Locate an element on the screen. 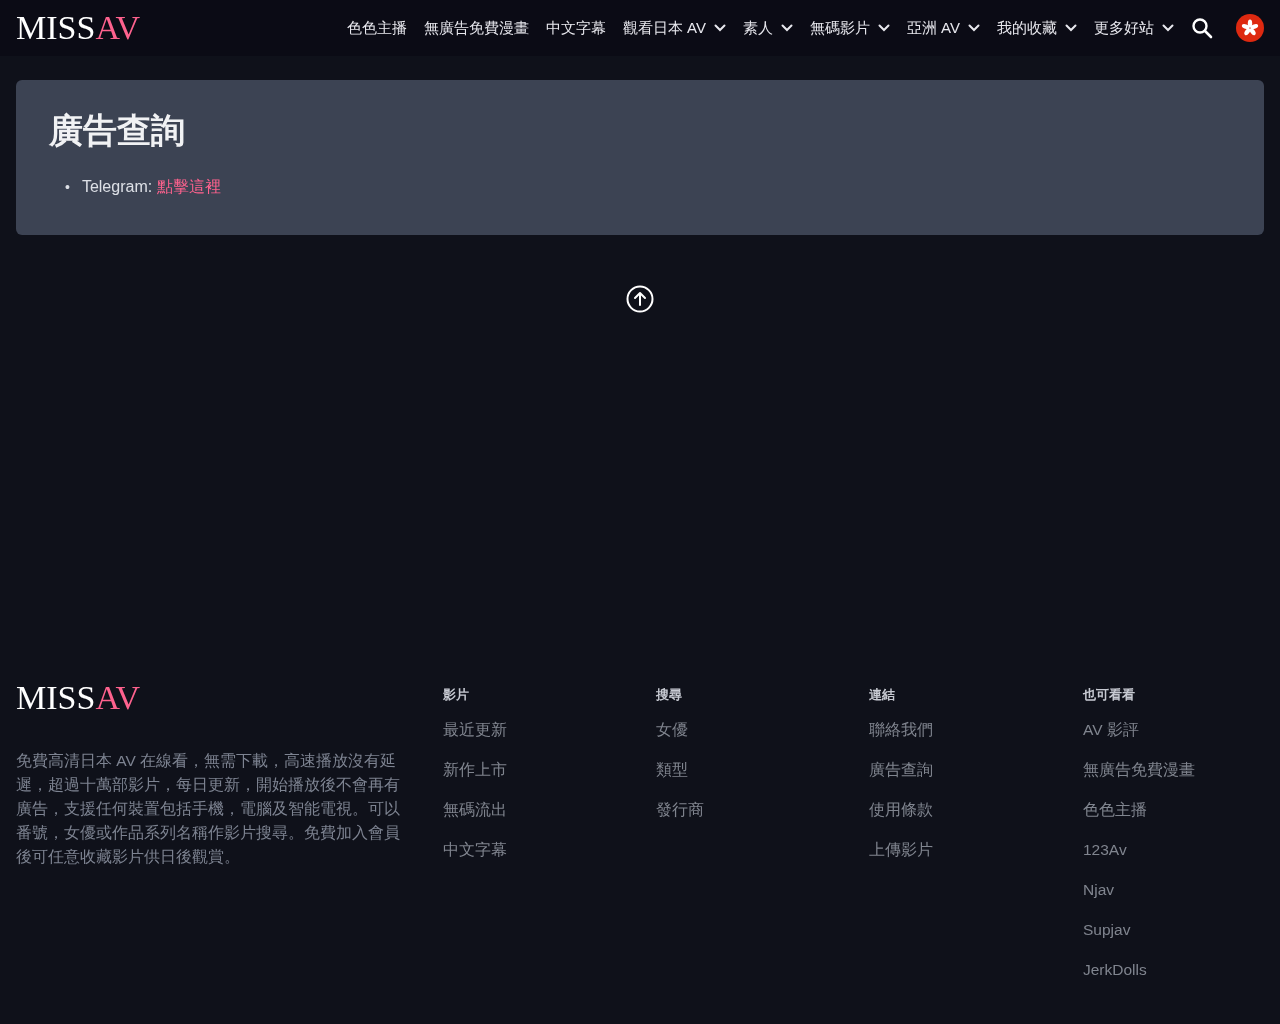 This screenshot has height=1024, width=1280. footer-heading: 連結 is located at coordinates (882, 695).